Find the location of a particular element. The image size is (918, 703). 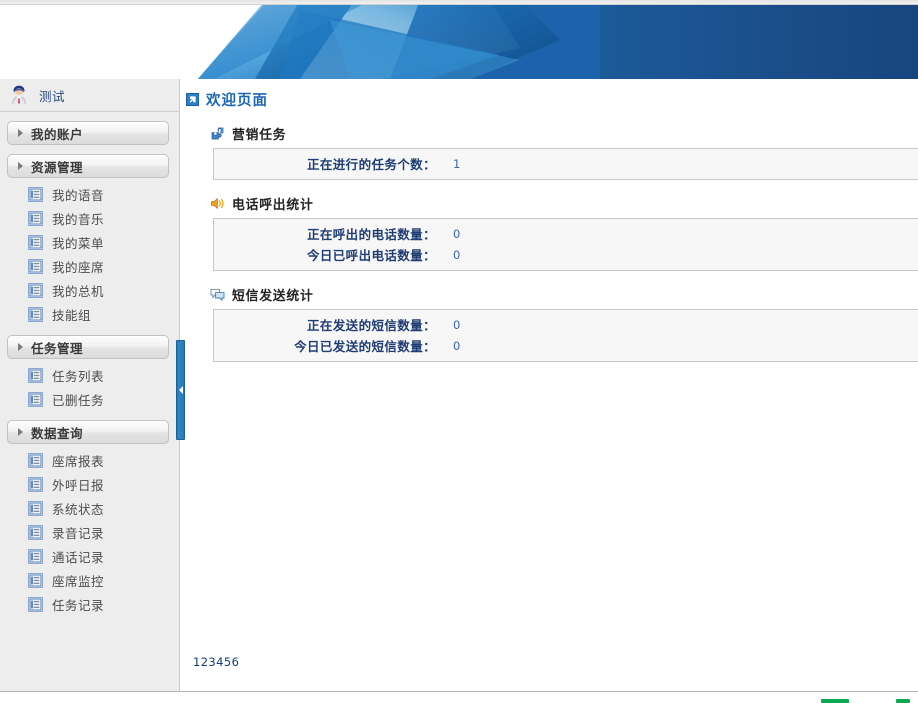

sidebar-item-2-1: 已删任务 is located at coordinates (89, 399).